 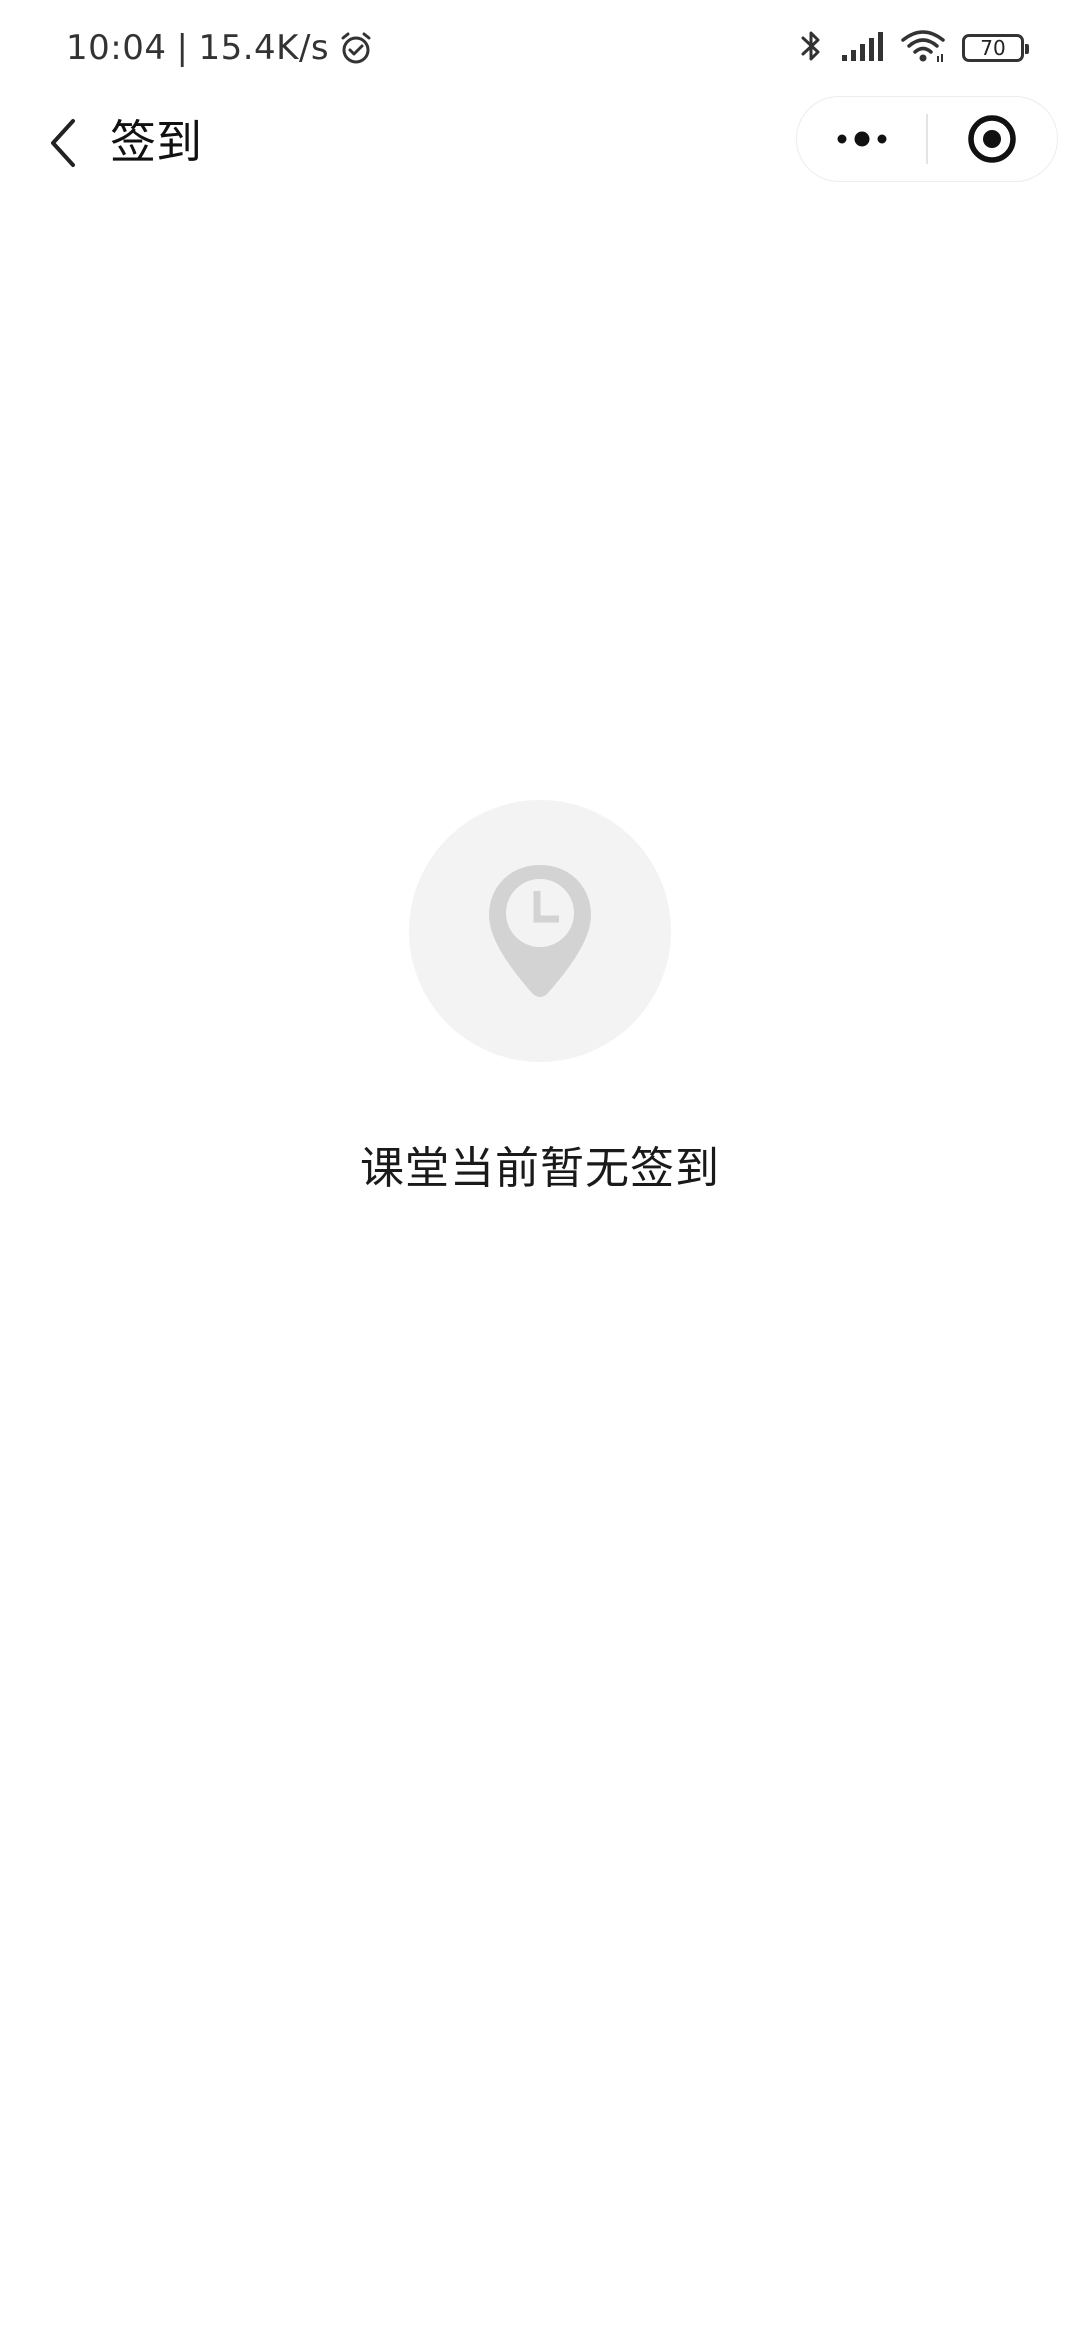 I want to click on empty-state-message: 课堂当前暂无签到, so click(x=540, y=1168).